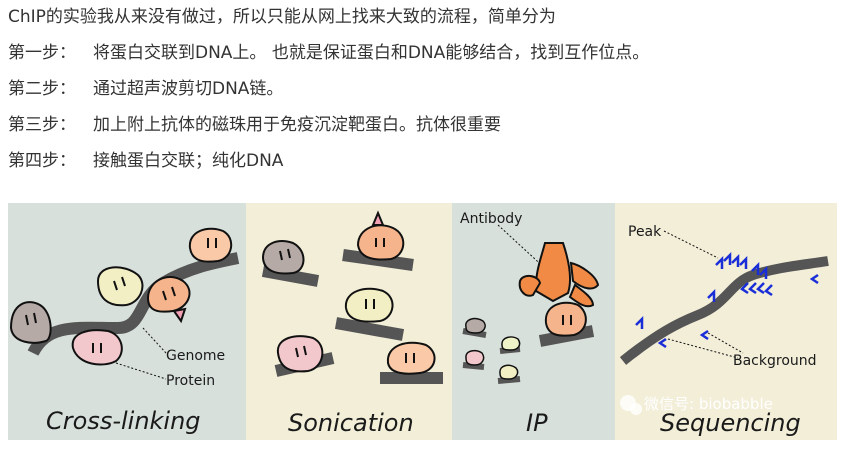 Image resolution: width=862 pixels, height=453 pixels. I want to click on step-1-label: 第一步：, so click(42, 53).